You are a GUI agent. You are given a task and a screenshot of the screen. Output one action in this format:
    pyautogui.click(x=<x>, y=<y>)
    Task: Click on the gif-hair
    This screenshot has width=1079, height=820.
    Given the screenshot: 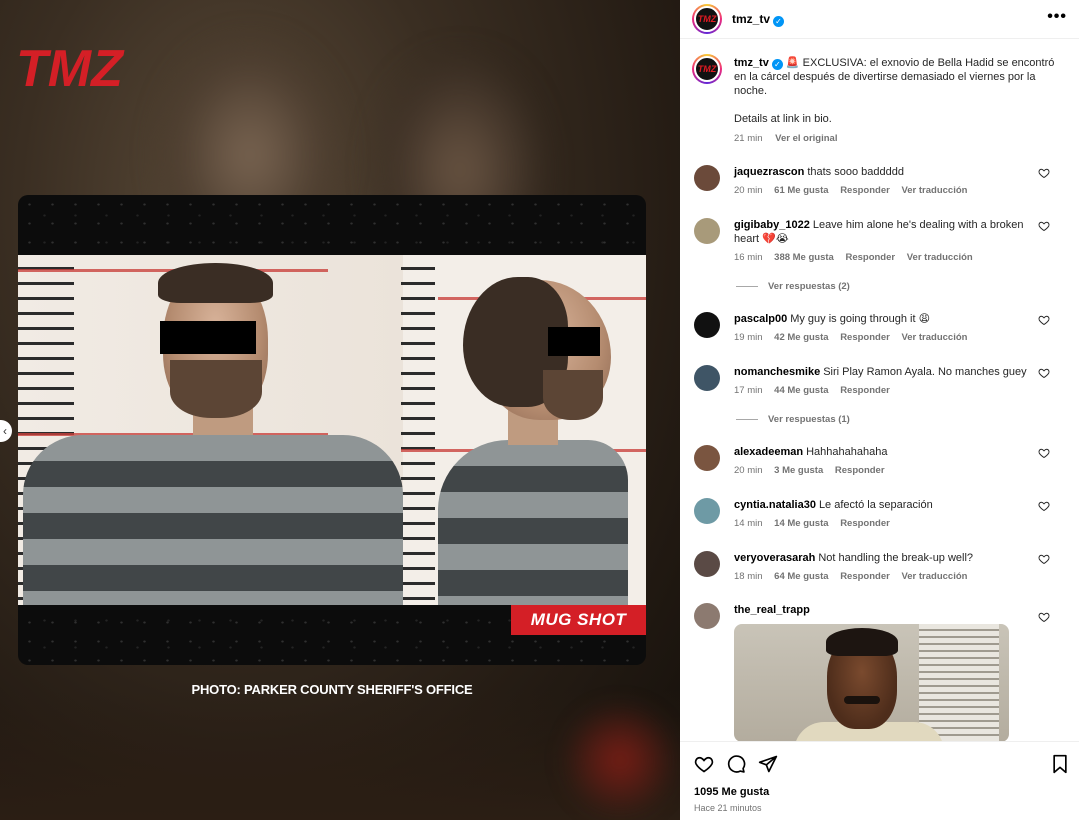 What is the action you would take?
    pyautogui.click(x=862, y=642)
    